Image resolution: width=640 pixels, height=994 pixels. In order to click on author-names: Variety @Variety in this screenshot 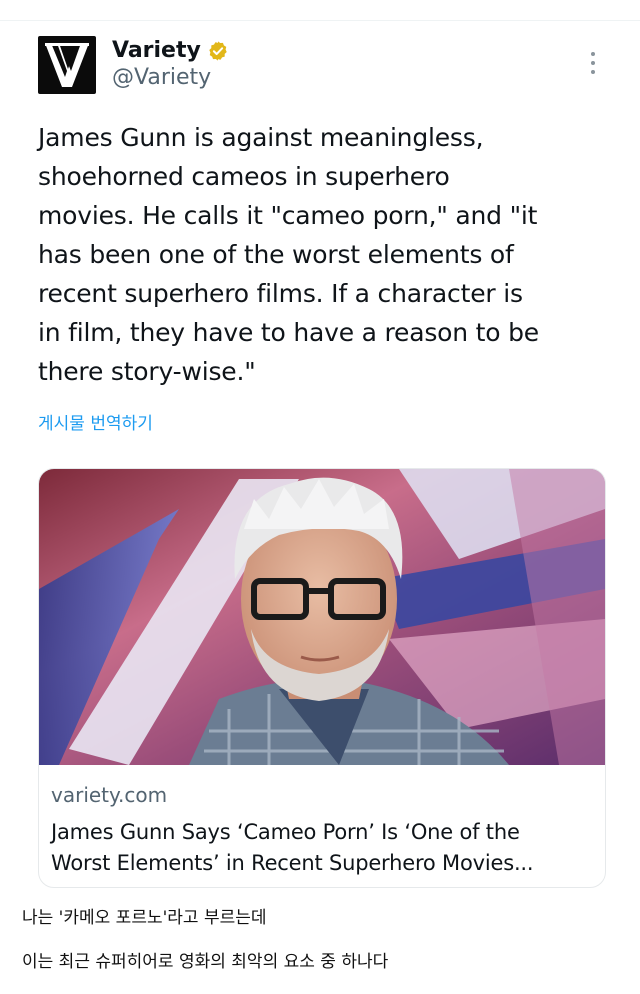, I will do `click(170, 64)`.